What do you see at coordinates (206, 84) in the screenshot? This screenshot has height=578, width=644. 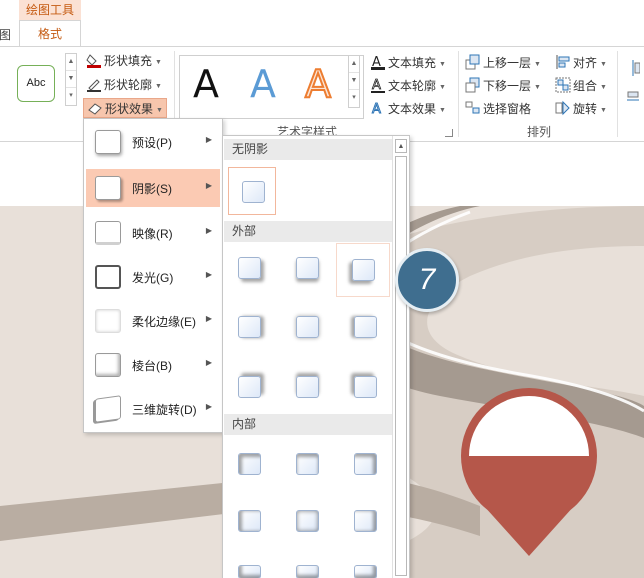 I see `wordart-style-black: A` at bounding box center [206, 84].